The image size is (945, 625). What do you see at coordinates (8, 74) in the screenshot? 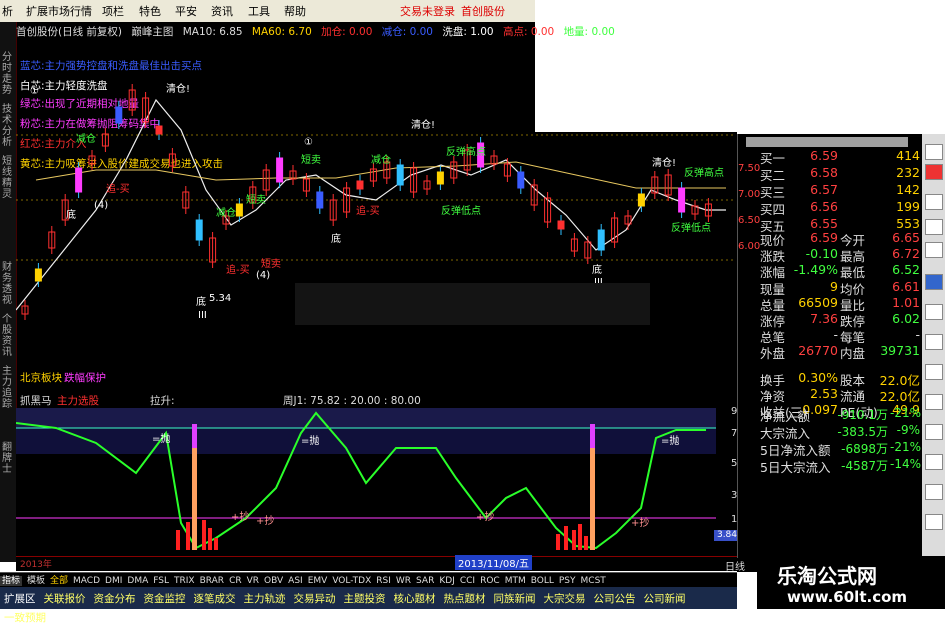
I see `sidebar-item-timeshare: 分时走势` at bounding box center [8, 74].